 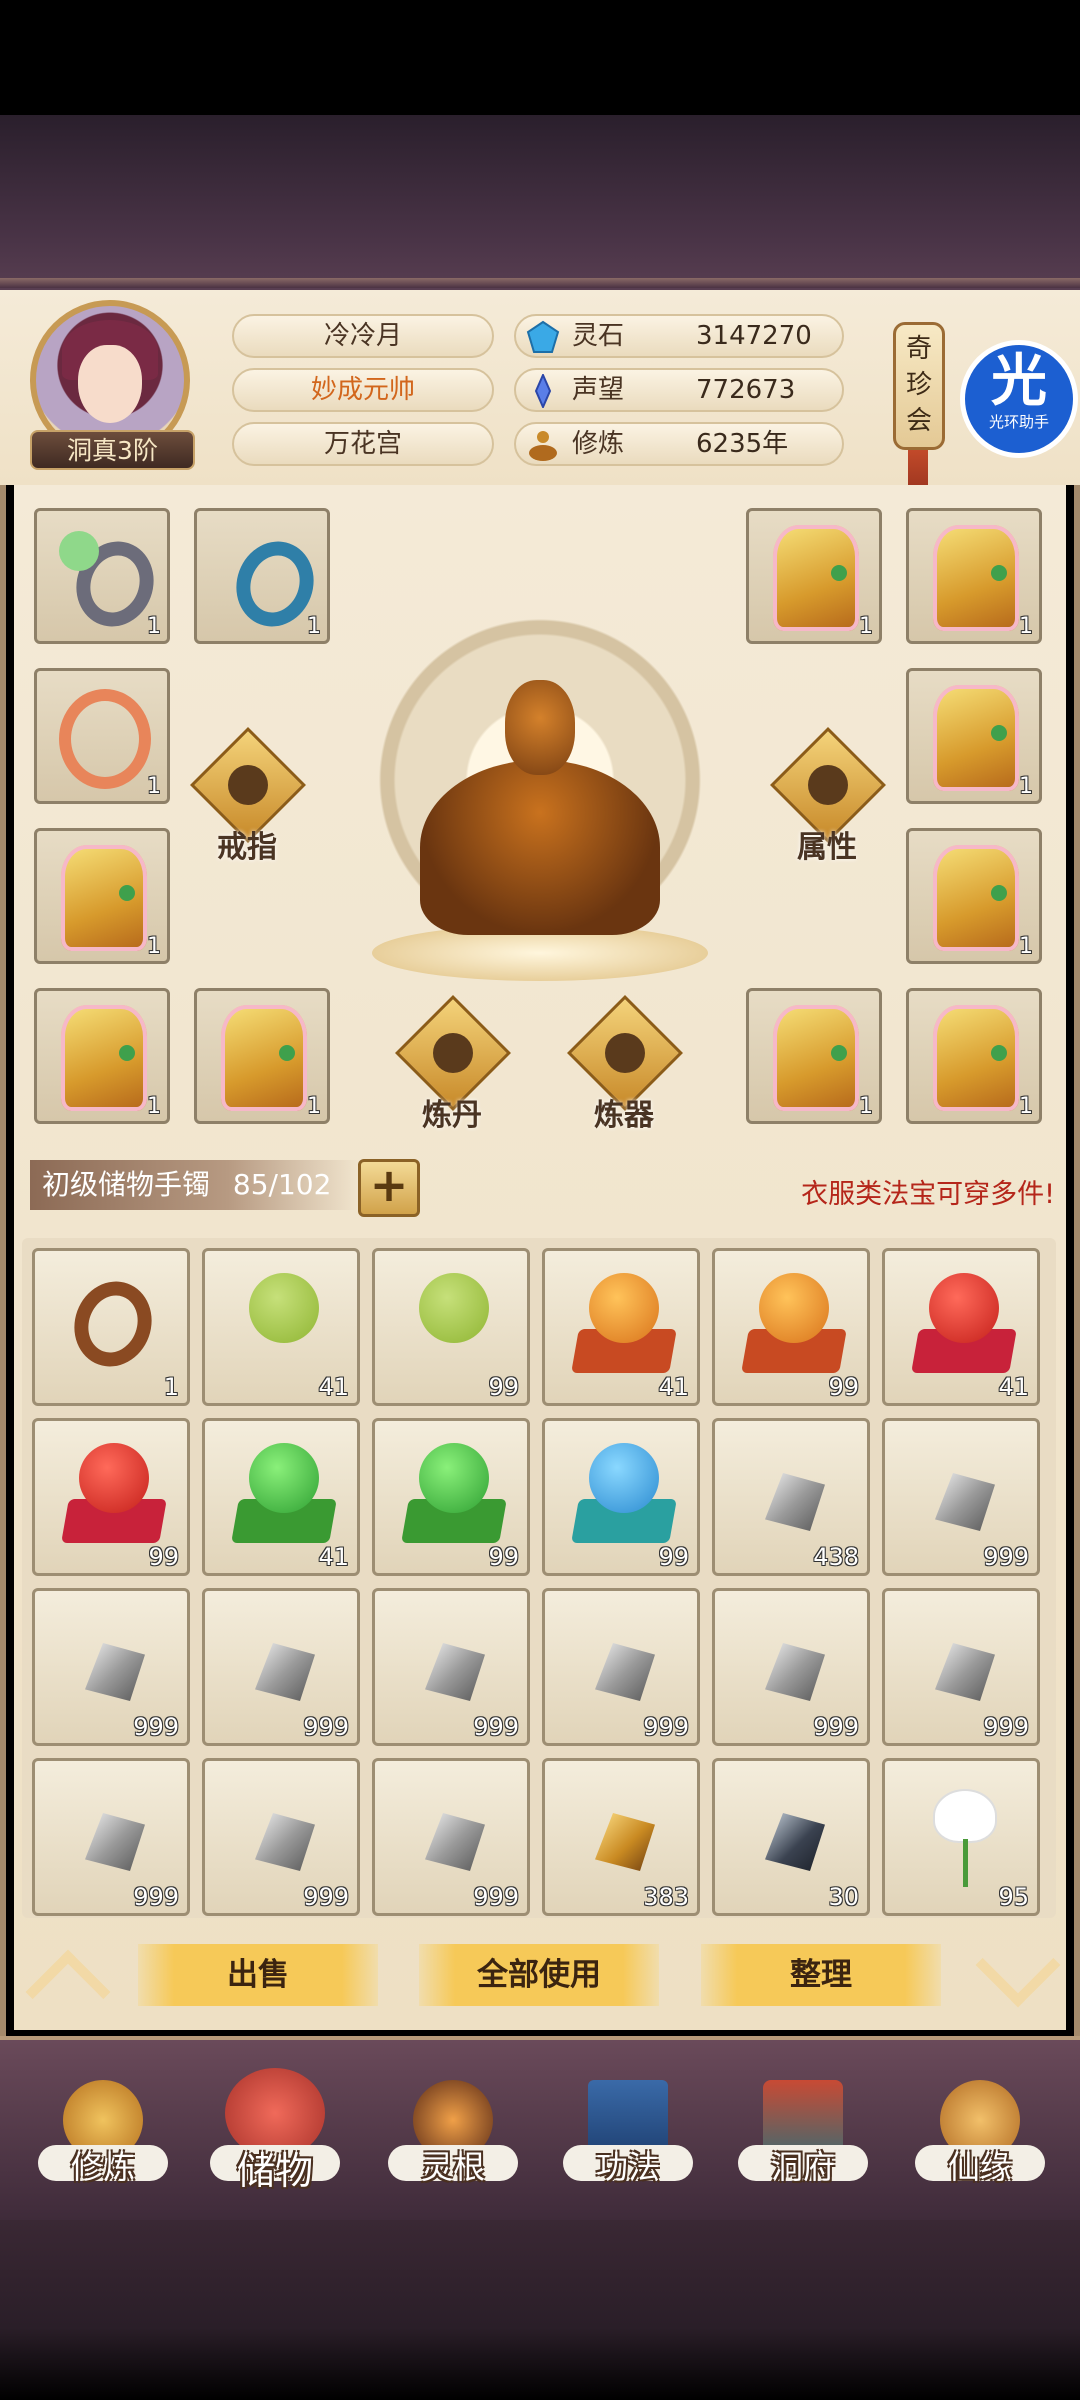 I want to click on equip-slot-ring-2: 1, so click(x=262, y=576).